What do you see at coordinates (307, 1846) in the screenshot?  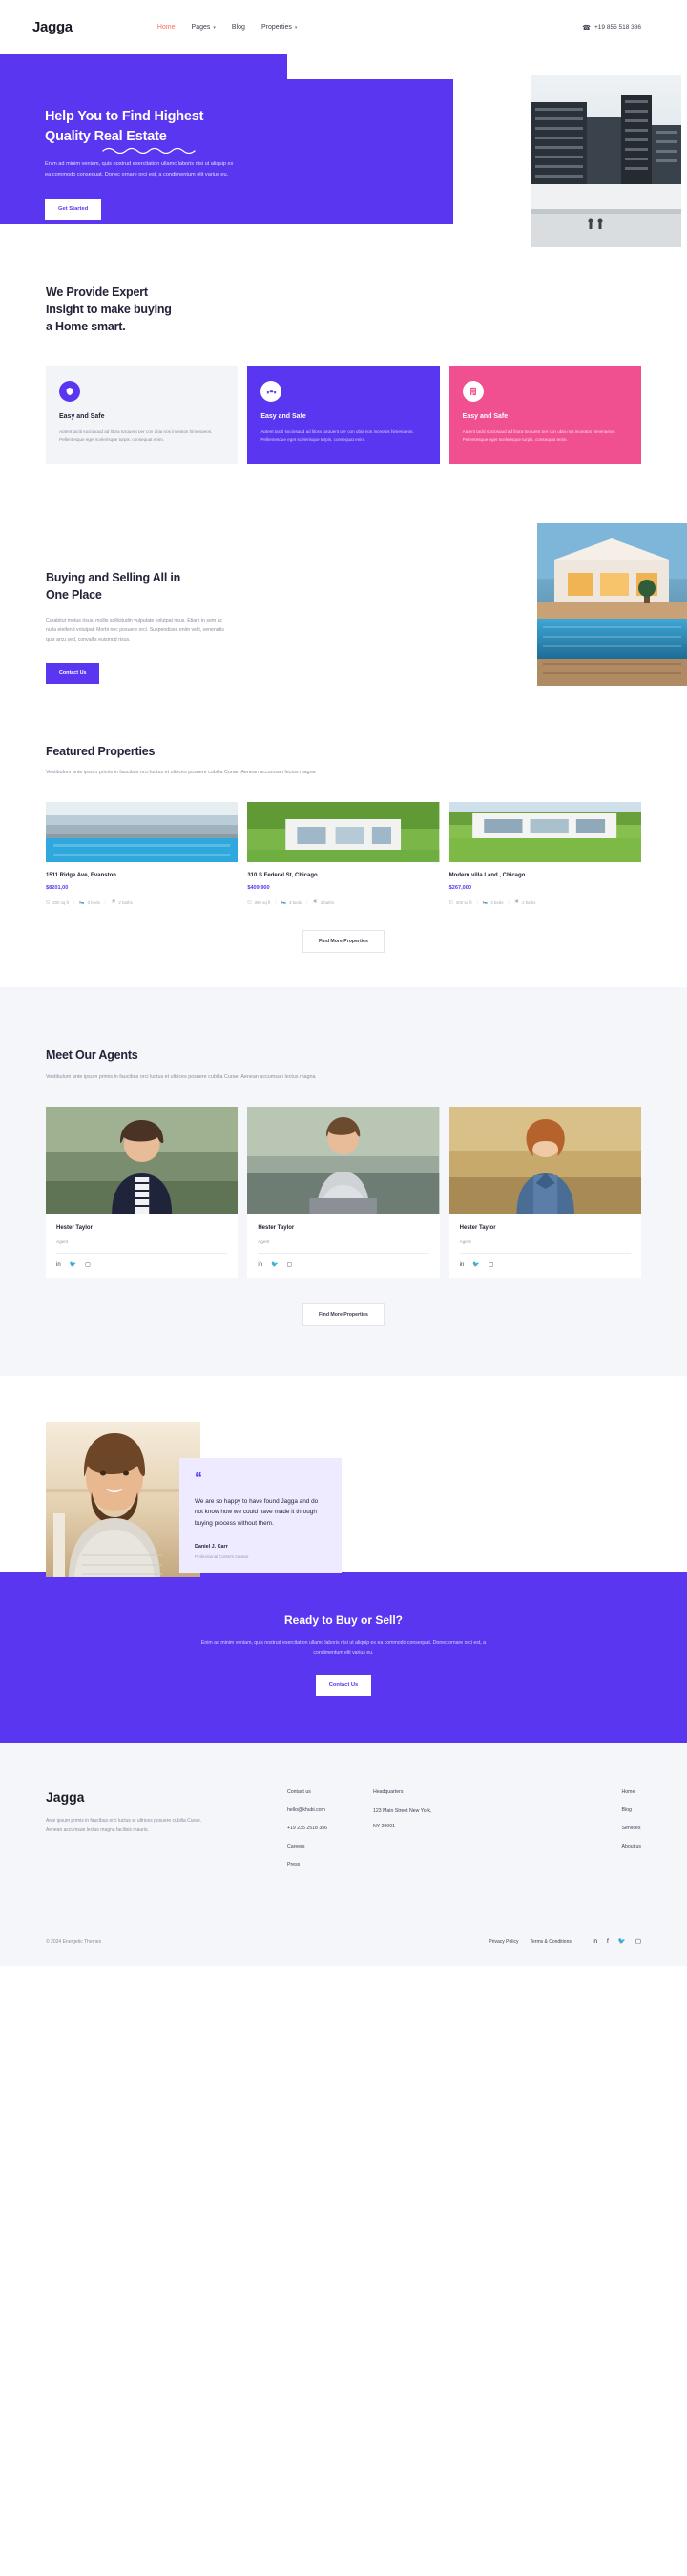 I see `footer-careers-link: Careers` at bounding box center [307, 1846].